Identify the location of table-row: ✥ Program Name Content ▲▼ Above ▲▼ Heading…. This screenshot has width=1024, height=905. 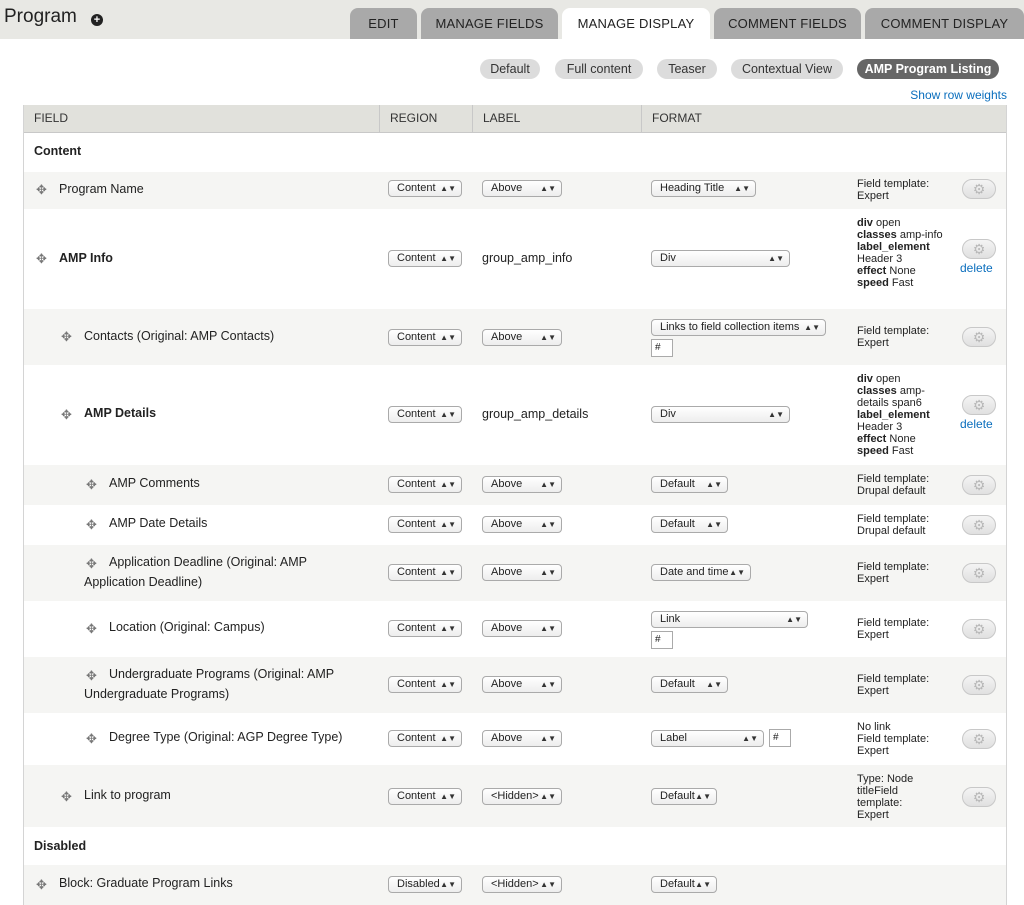
(515, 190).